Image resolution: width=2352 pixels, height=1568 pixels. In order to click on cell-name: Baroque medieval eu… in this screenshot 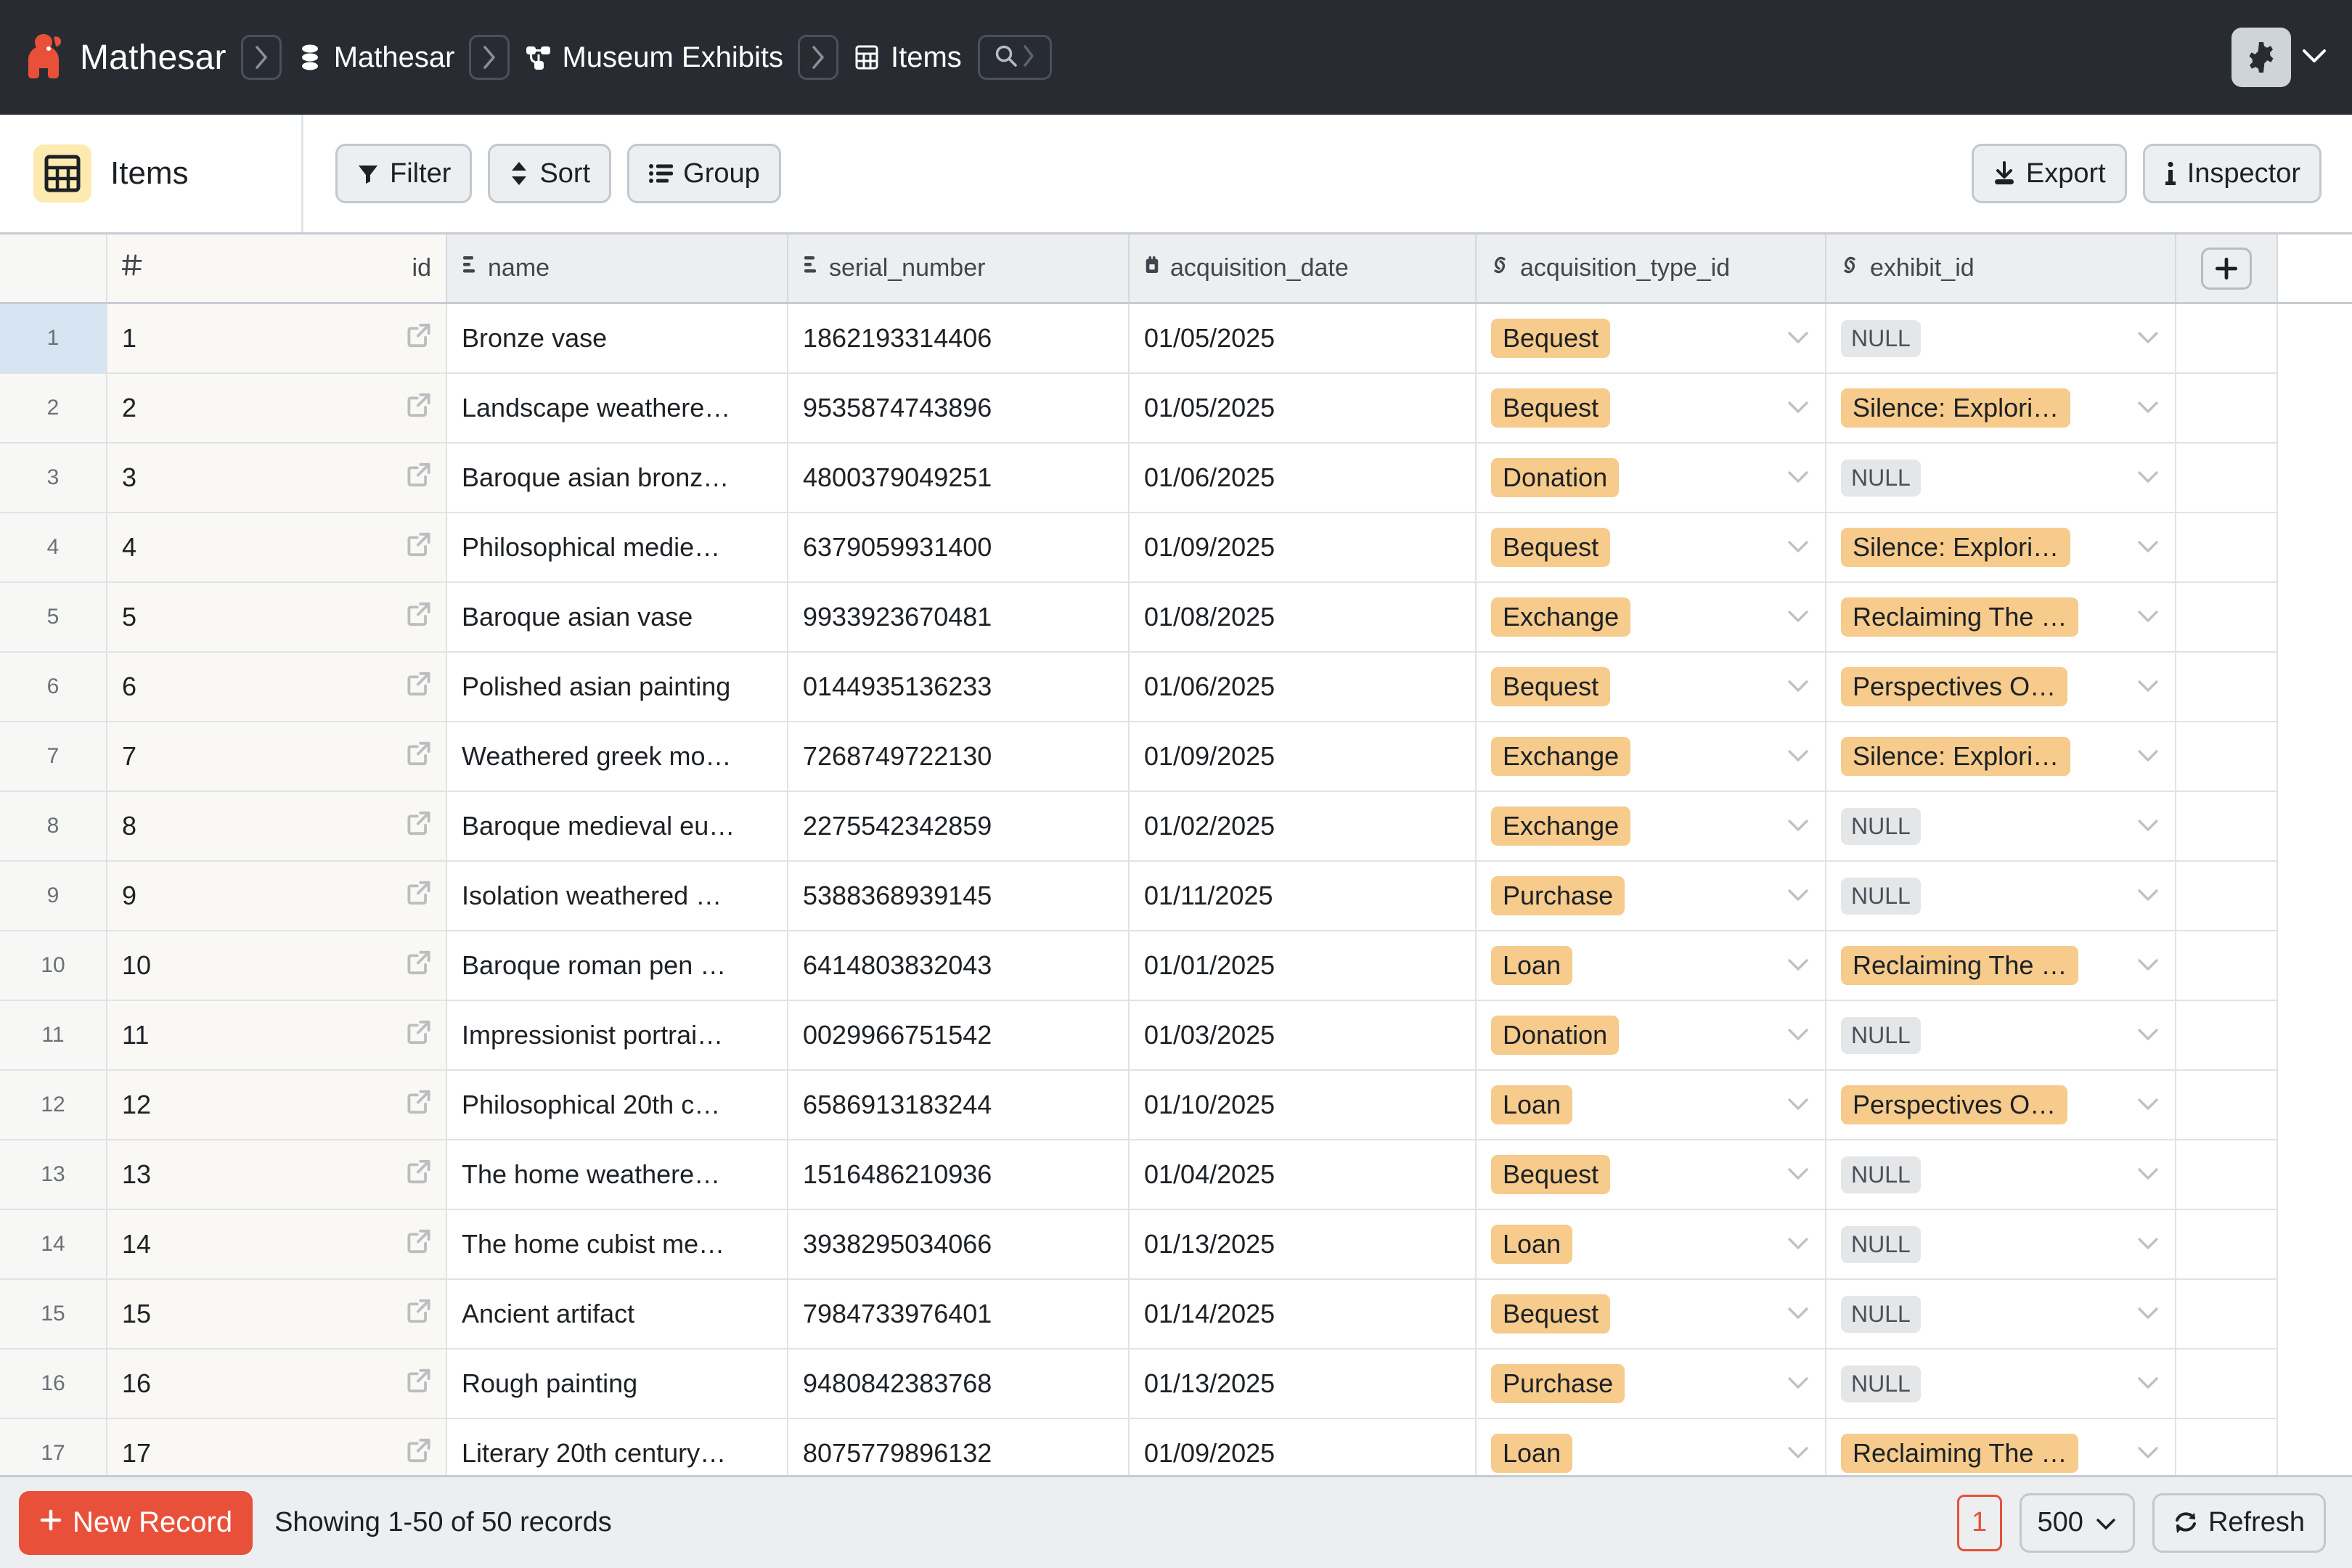, I will do `click(618, 827)`.